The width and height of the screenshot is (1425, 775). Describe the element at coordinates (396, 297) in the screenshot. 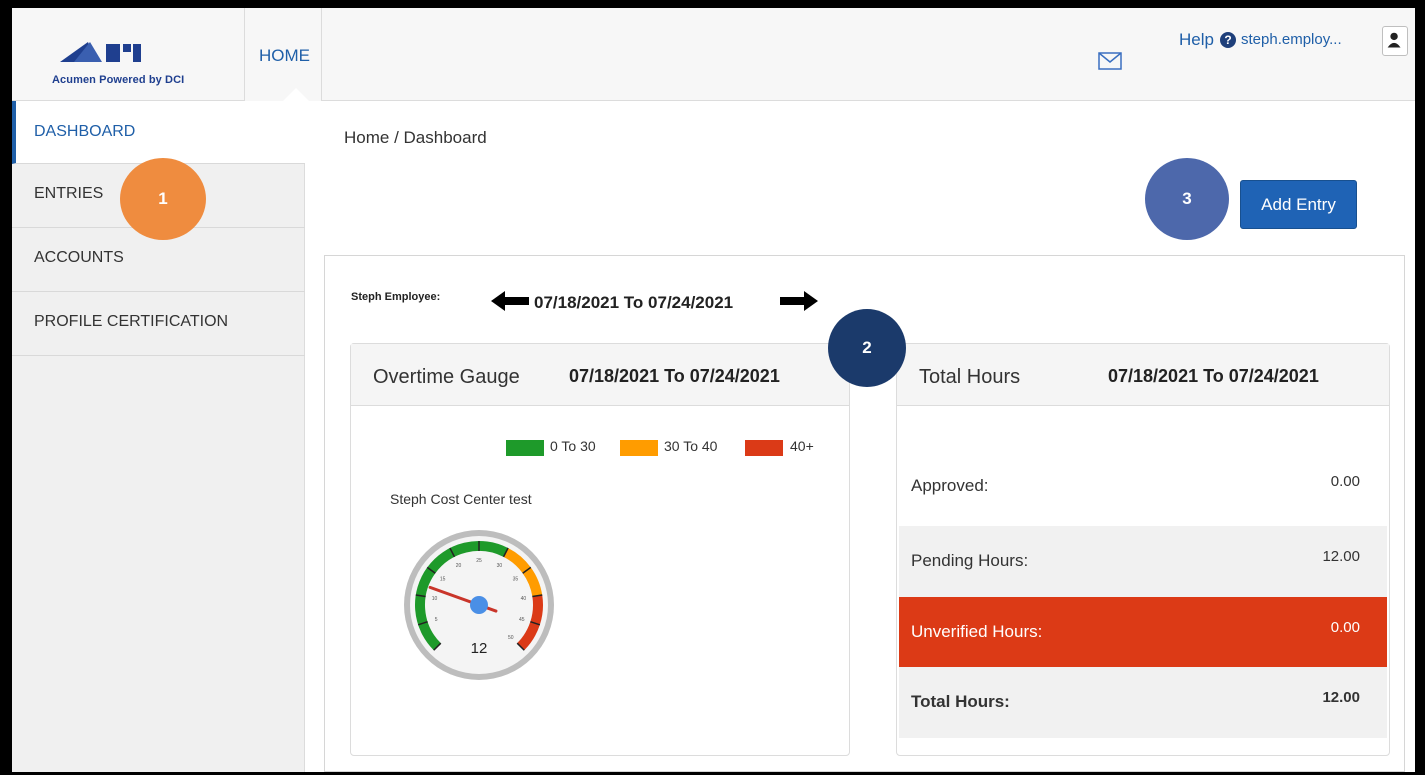

I see `employee-name: Steph Employee:` at that location.